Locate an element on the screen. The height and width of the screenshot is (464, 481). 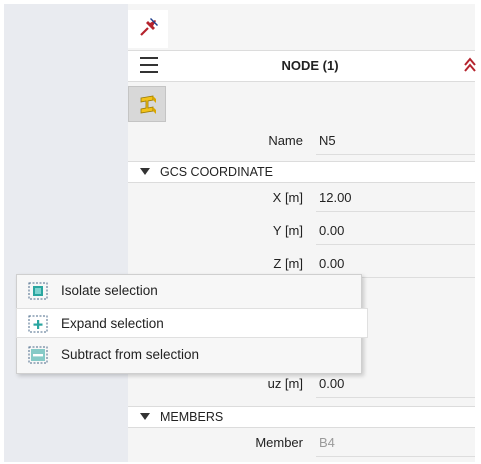
menu-item-expand-selection: Expand selection is located at coordinates (192, 323).